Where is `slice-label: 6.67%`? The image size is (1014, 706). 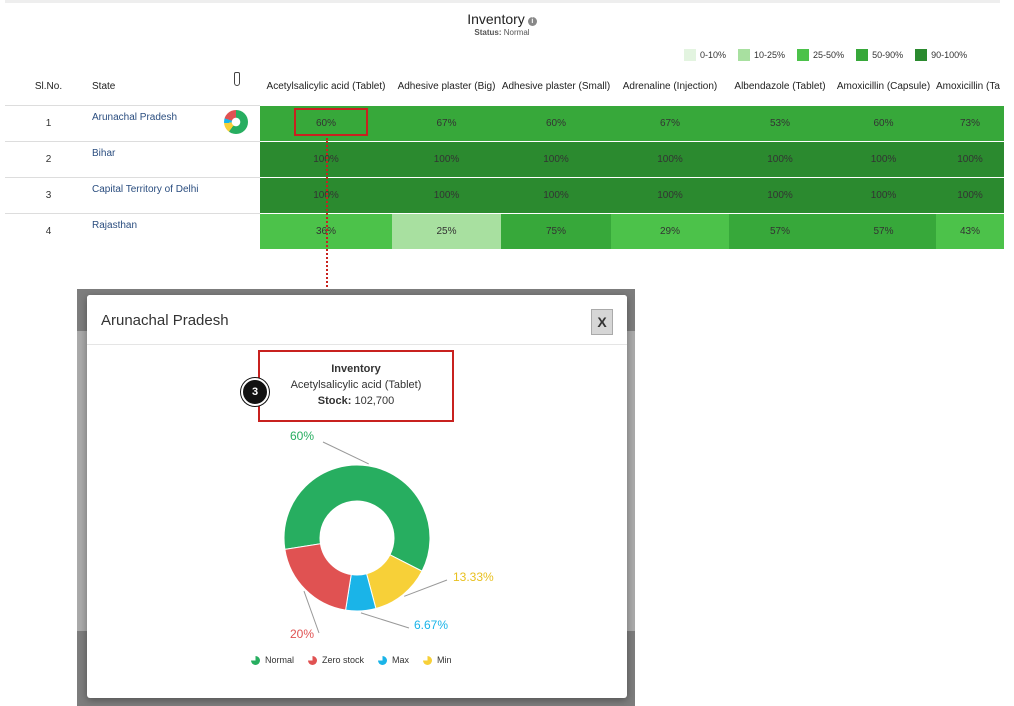
slice-label: 6.67% is located at coordinates (431, 625).